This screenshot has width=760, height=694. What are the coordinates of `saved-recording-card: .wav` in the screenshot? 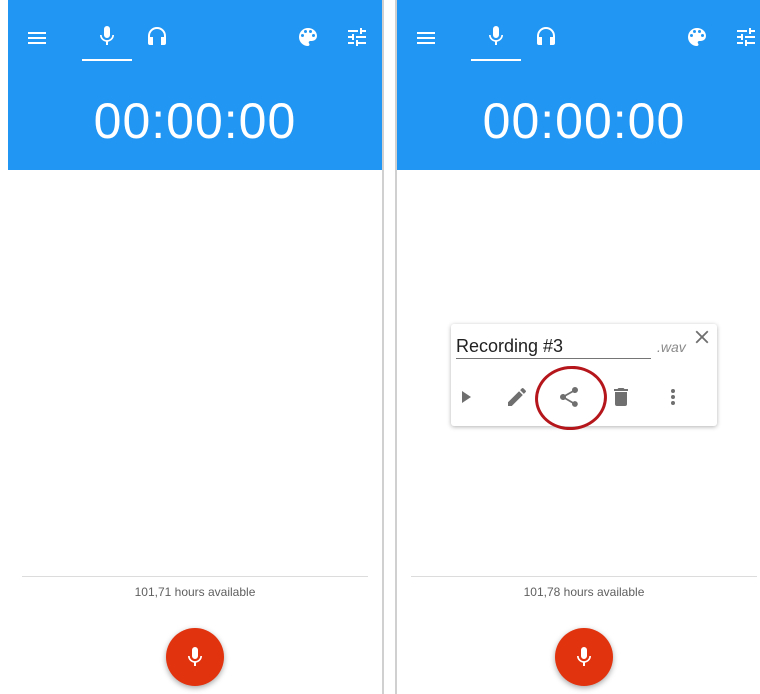 It's located at (584, 379).